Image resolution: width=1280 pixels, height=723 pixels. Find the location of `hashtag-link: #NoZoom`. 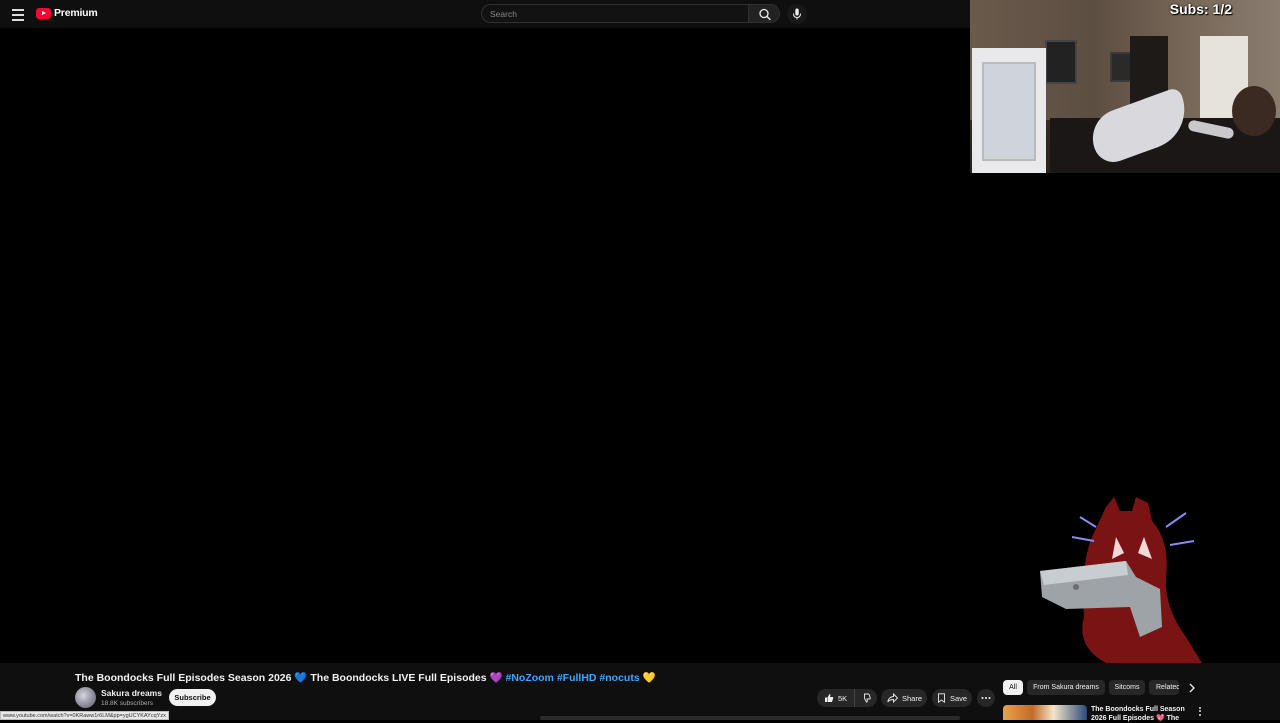

hashtag-link: #NoZoom is located at coordinates (529, 678).